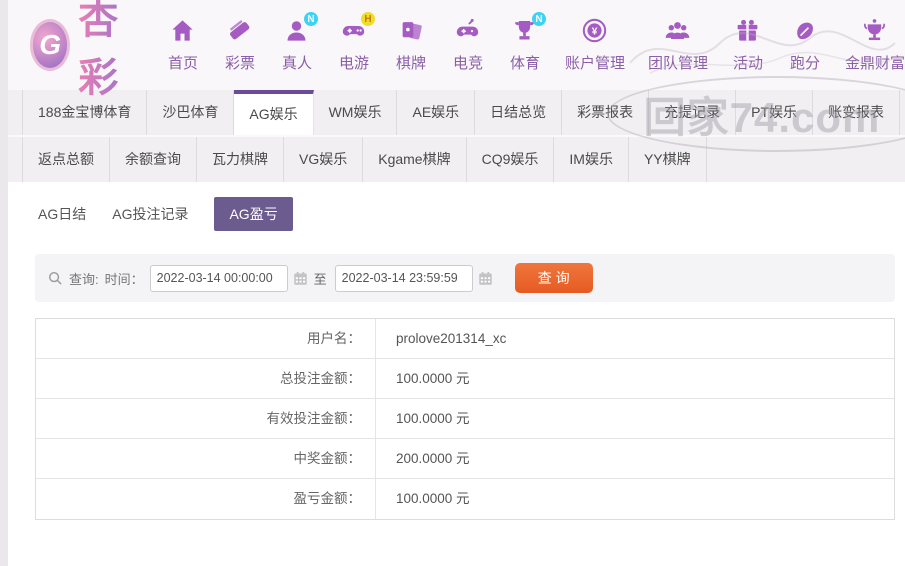 Image resolution: width=905 pixels, height=566 pixels. What do you see at coordinates (191, 112) in the screenshot?
I see `tab-shaba-sports: 沙巴体育` at bounding box center [191, 112].